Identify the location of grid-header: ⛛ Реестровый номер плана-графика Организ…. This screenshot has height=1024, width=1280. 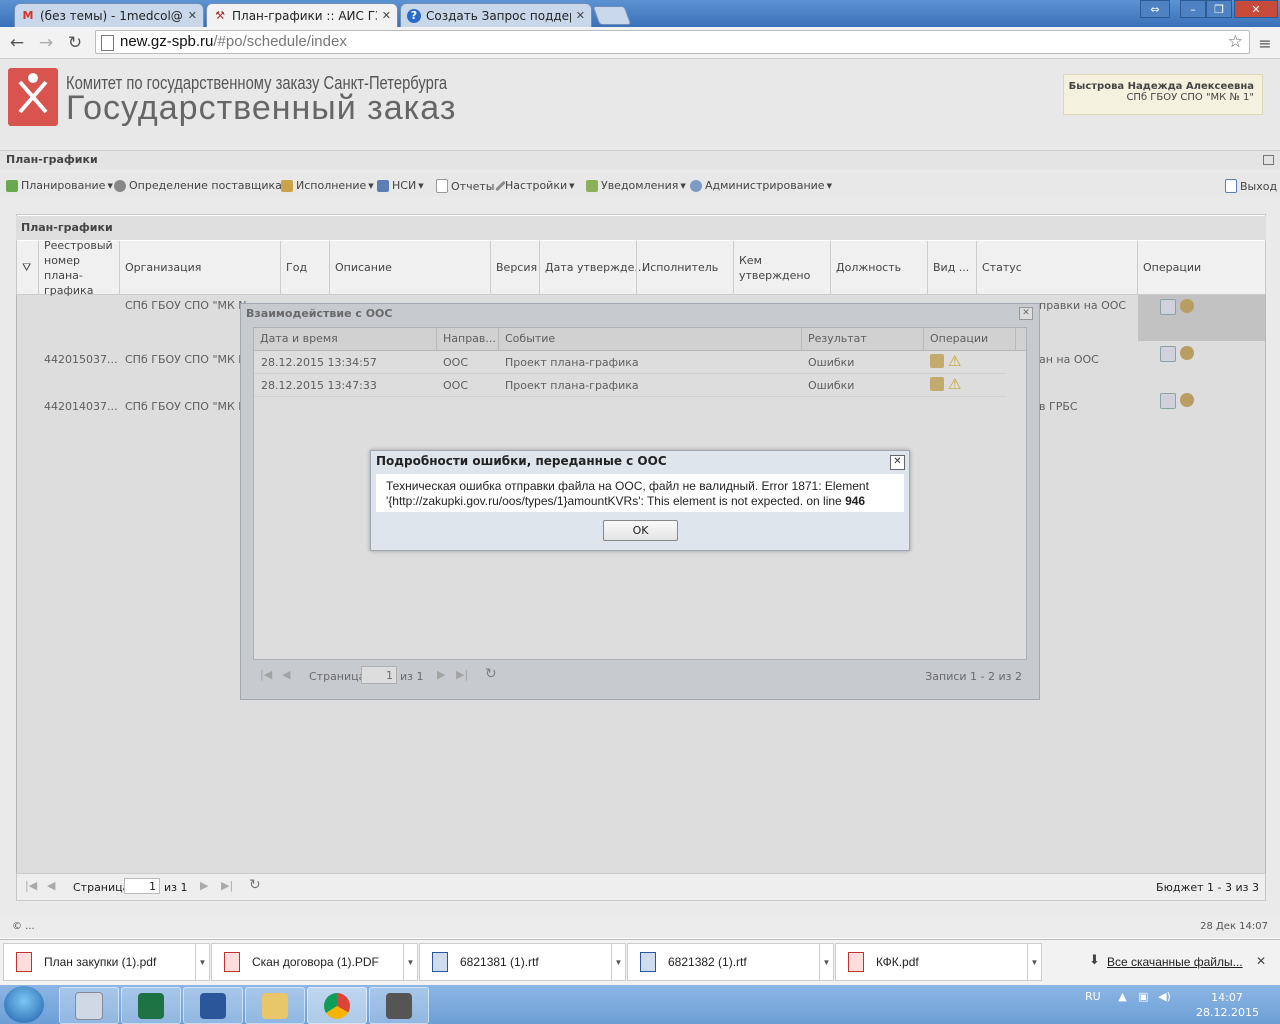
(641, 268).